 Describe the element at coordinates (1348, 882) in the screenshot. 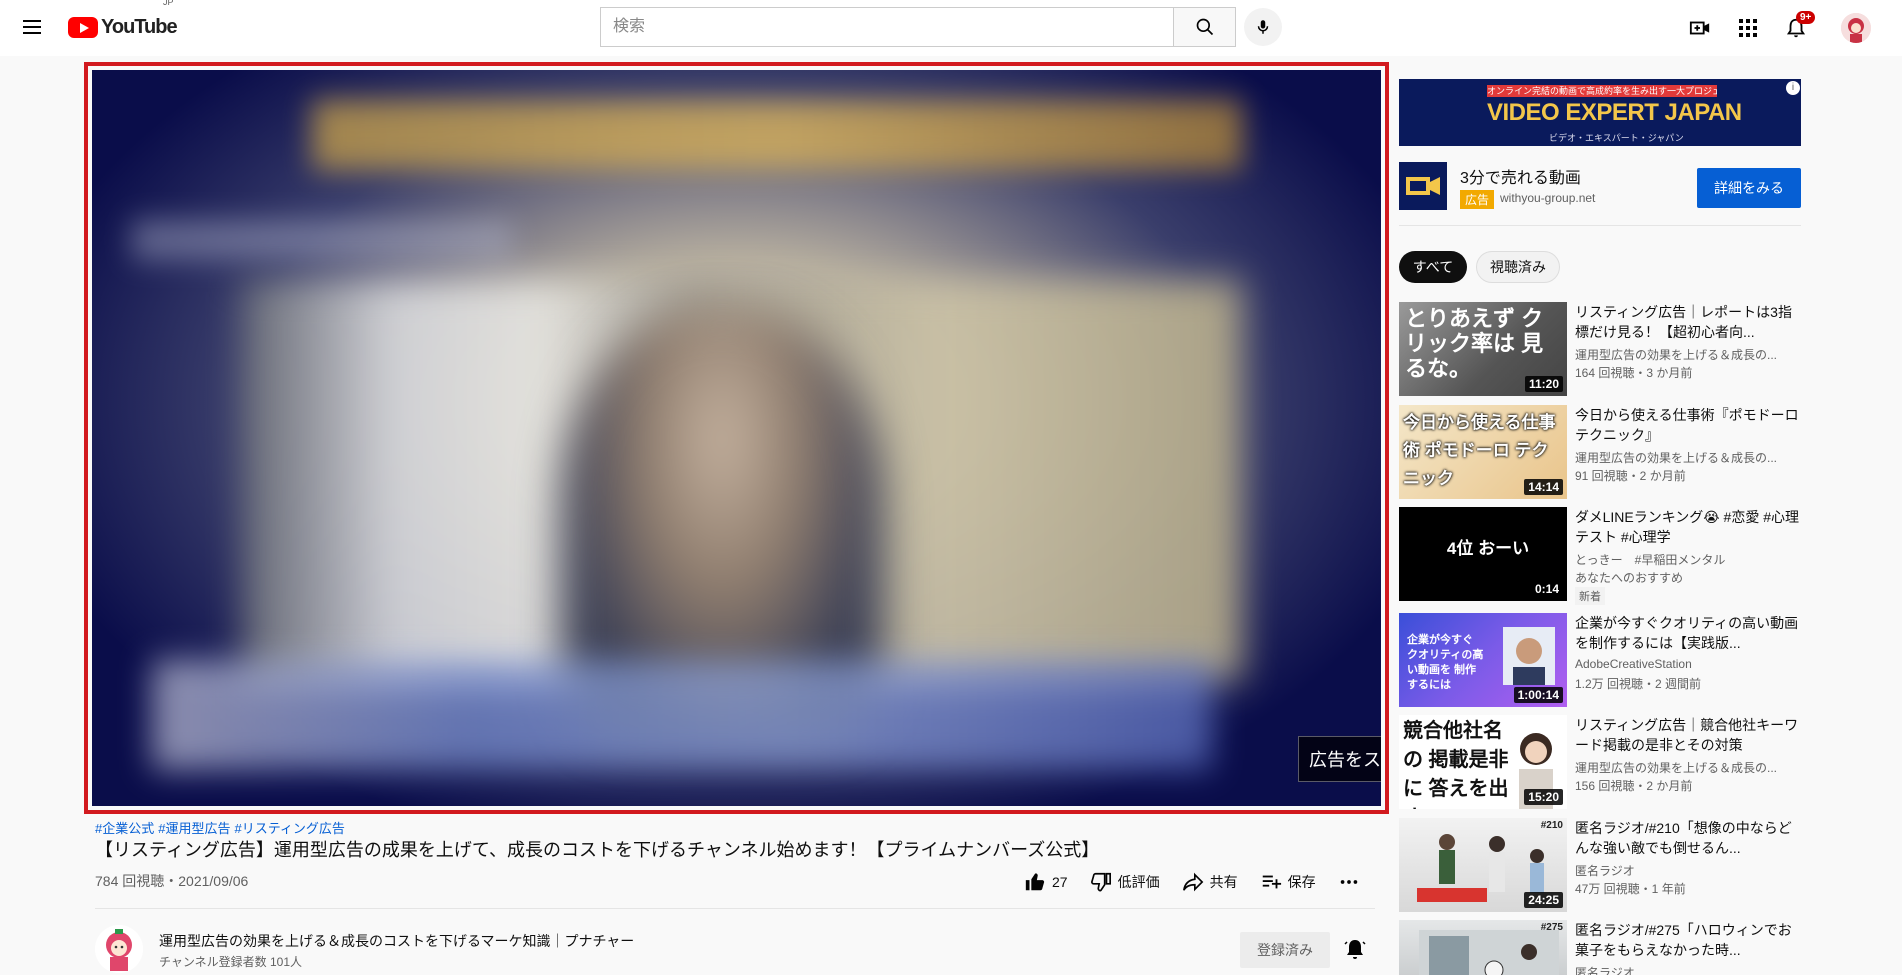

I see `more-horizontal-icon` at that location.